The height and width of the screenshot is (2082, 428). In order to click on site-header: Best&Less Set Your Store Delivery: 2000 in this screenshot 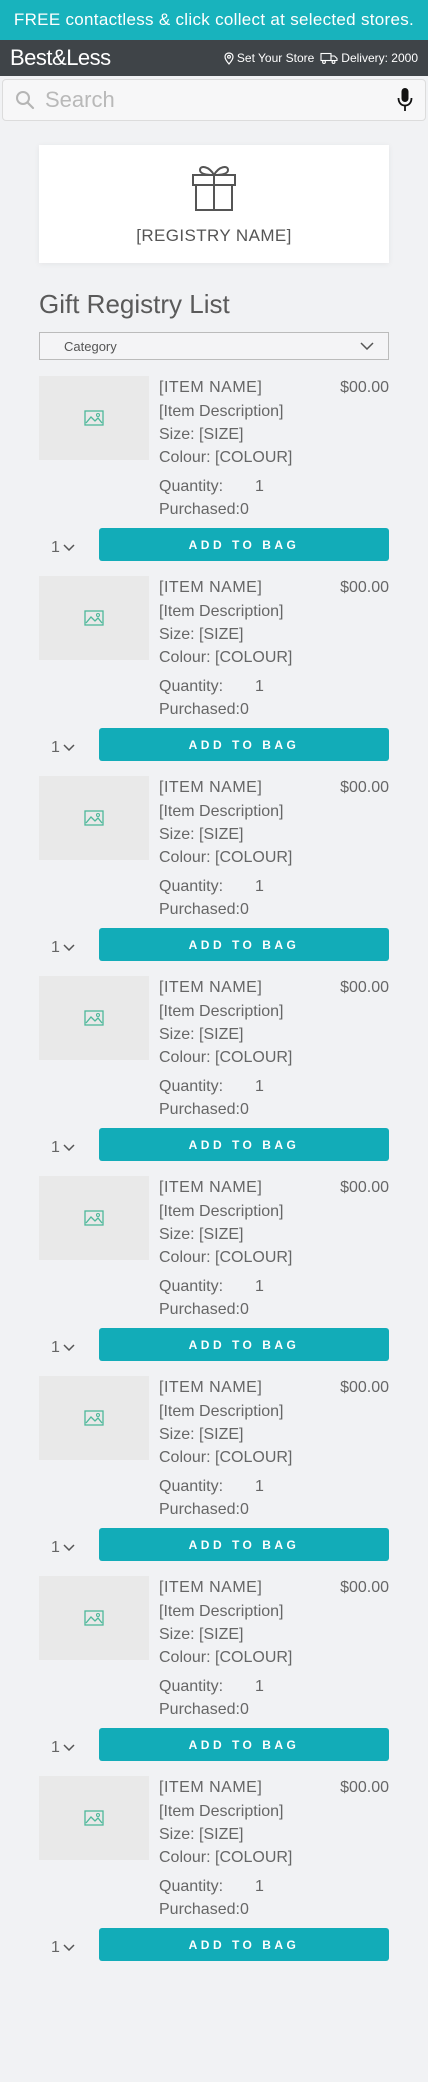, I will do `click(214, 58)`.